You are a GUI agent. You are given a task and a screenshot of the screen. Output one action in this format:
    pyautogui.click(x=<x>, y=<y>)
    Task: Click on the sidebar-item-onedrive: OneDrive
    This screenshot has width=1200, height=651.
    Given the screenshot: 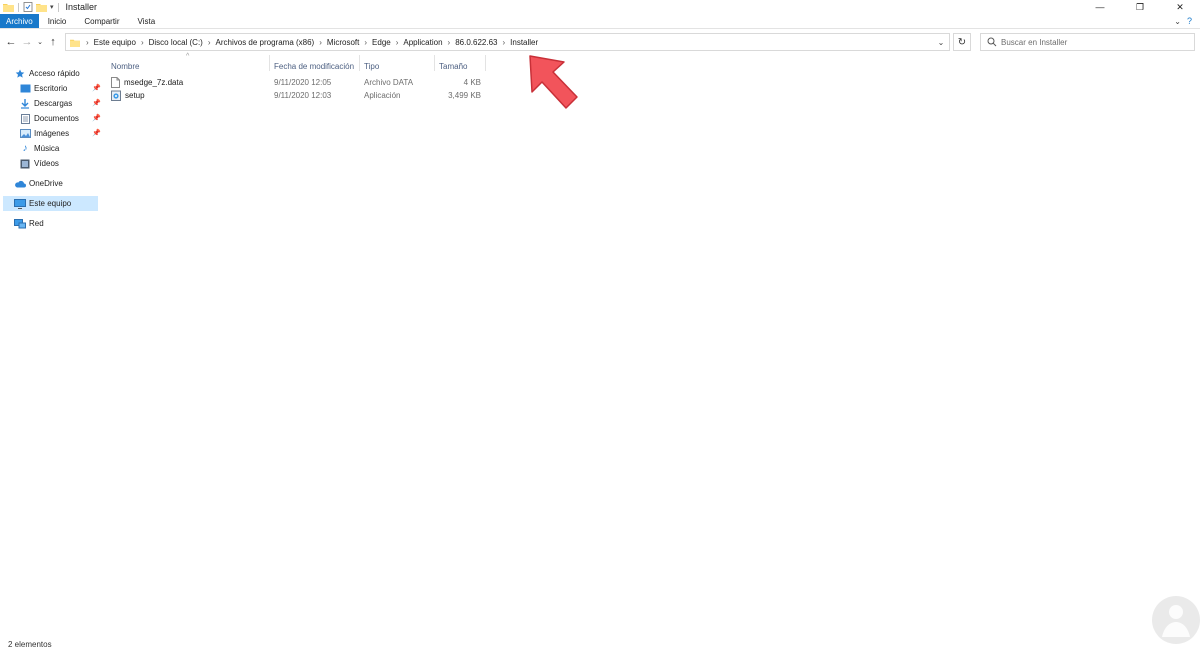 What is the action you would take?
    pyautogui.click(x=38, y=183)
    